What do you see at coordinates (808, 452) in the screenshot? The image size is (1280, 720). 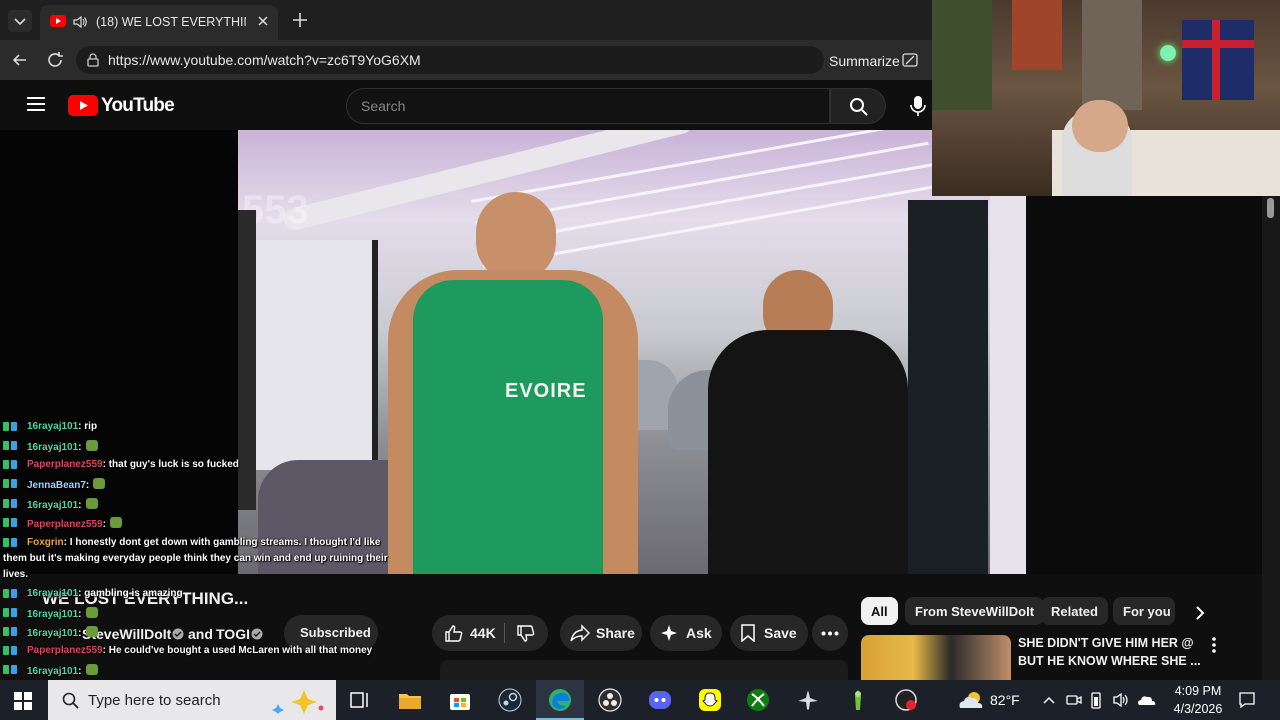 I see `black-shirt` at bounding box center [808, 452].